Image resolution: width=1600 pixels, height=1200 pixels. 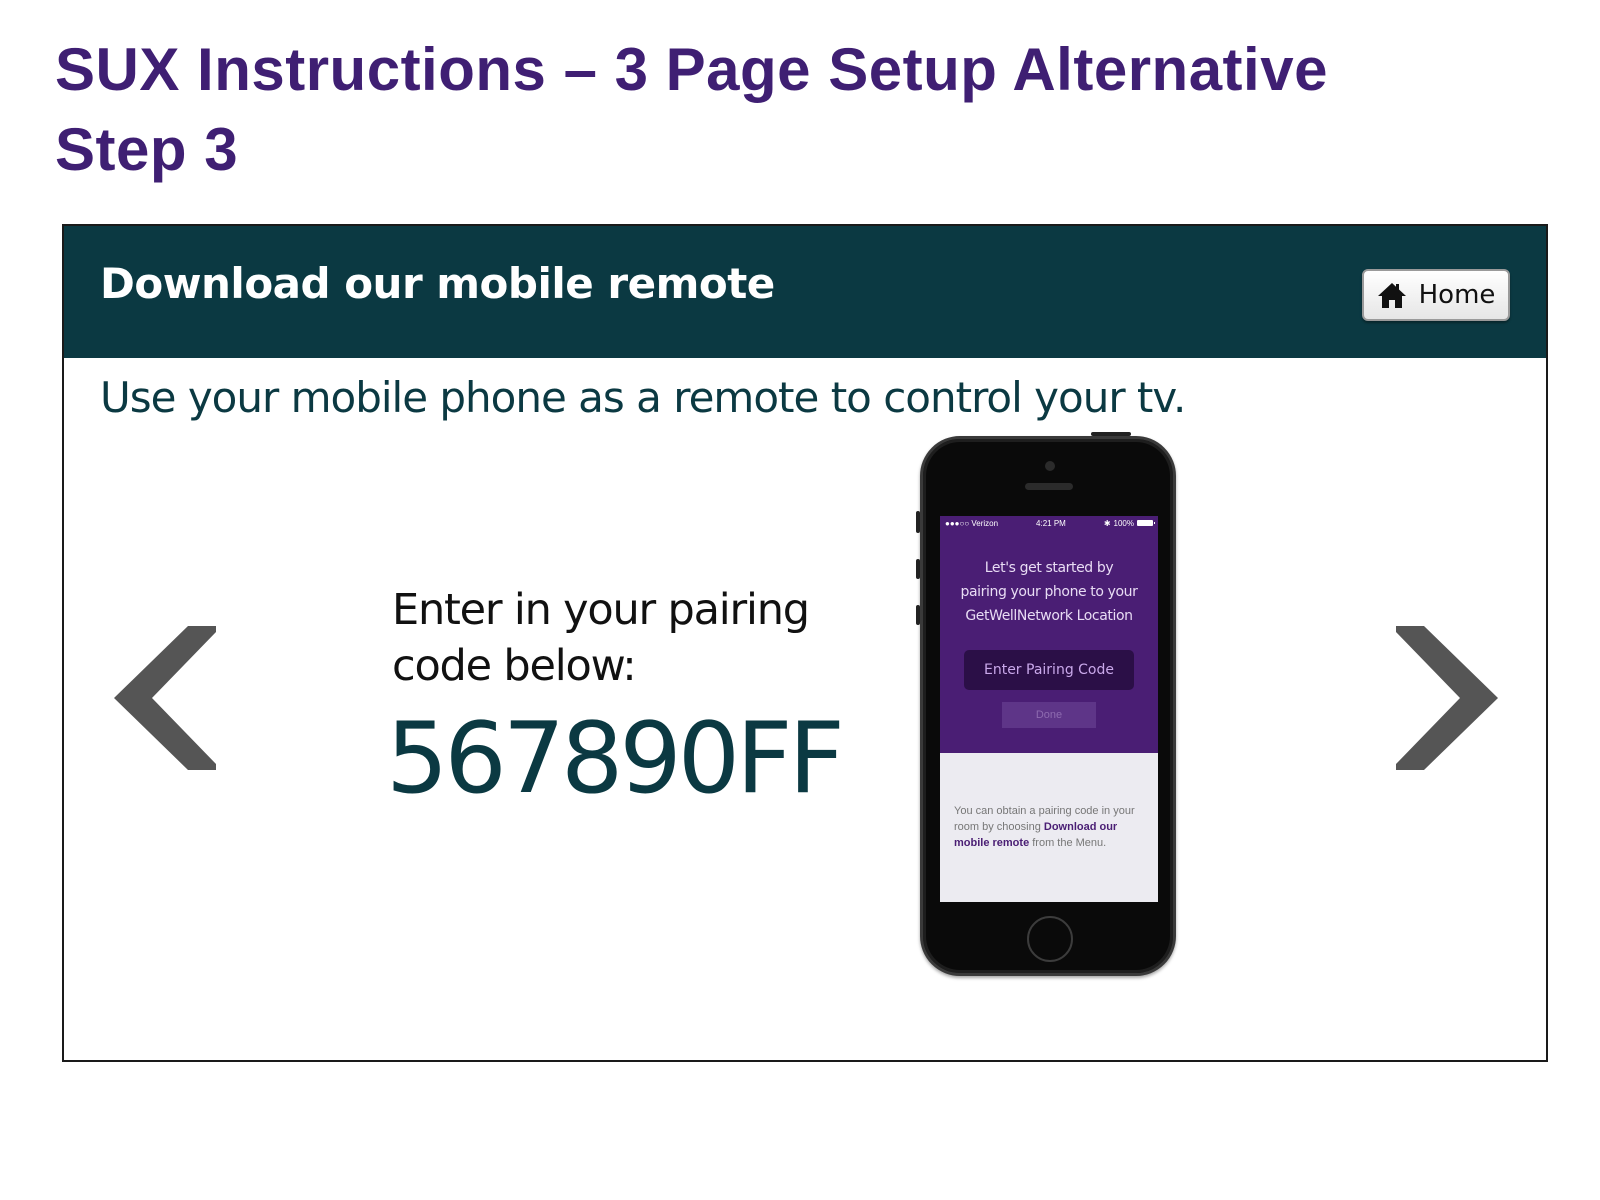 What do you see at coordinates (1123, 523) in the screenshot?
I see `battery-percent: 100%` at bounding box center [1123, 523].